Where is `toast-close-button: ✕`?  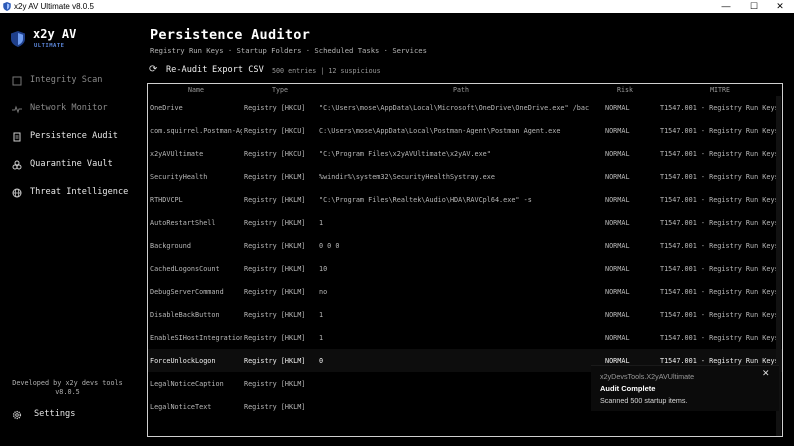 toast-close-button: ✕ is located at coordinates (766, 373).